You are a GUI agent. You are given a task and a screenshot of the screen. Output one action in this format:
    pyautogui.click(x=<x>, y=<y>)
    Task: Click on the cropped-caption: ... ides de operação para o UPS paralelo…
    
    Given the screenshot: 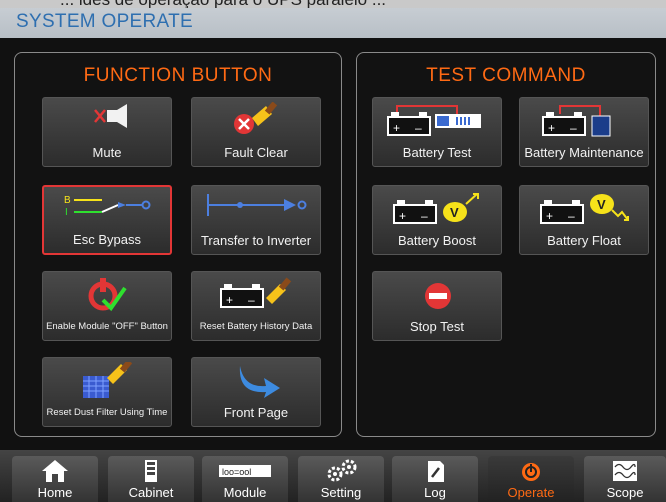 What is the action you would take?
    pyautogui.click(x=333, y=4)
    